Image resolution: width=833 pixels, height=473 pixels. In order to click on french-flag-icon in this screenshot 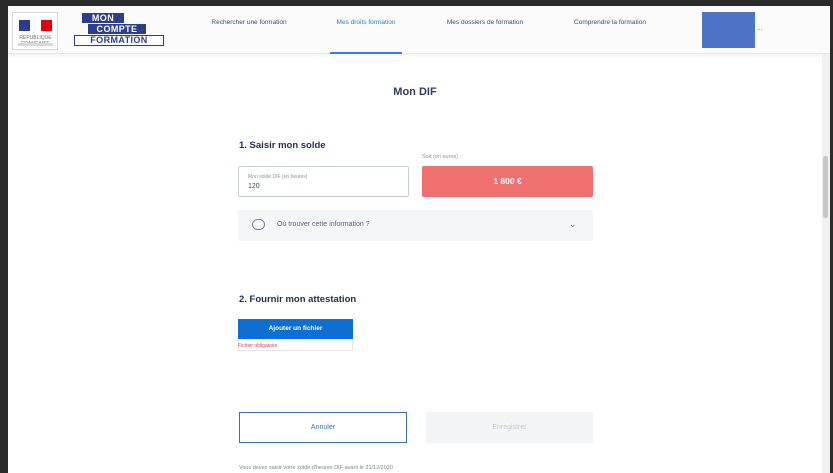, I will do `click(35, 25)`.